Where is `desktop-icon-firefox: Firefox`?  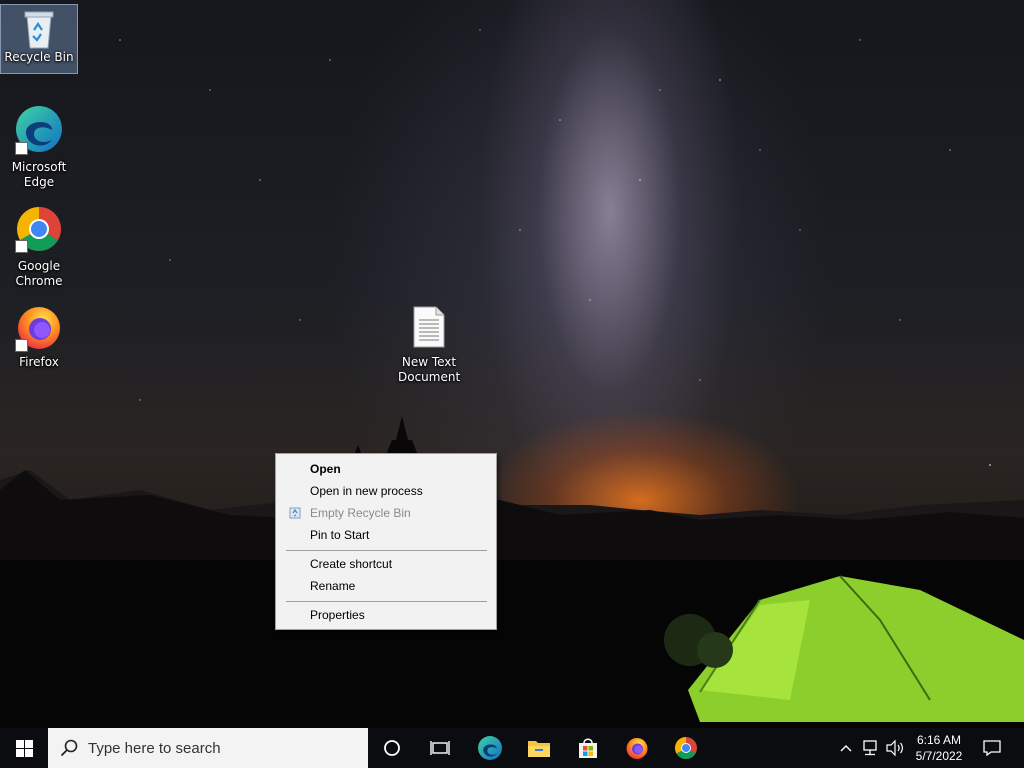 desktop-icon-firefox: Firefox is located at coordinates (39, 338).